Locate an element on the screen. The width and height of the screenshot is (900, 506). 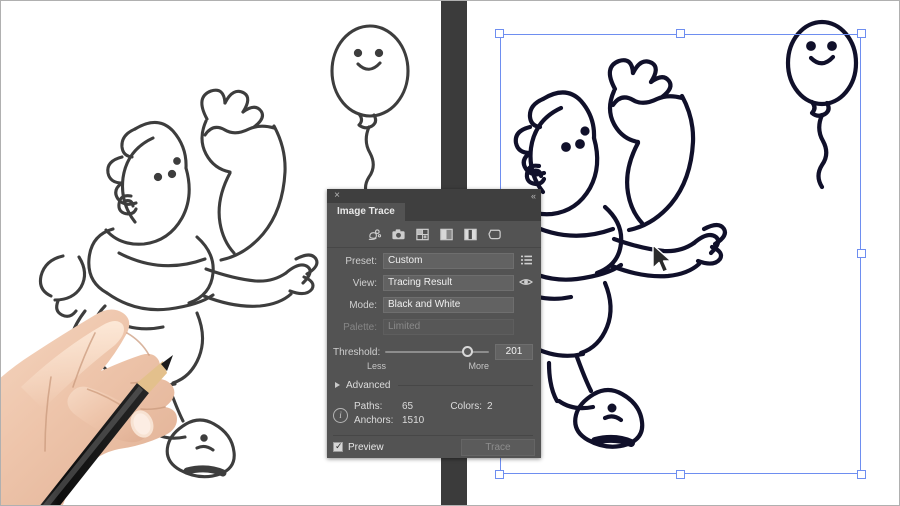
close-icon: × is located at coordinates (337, 196).